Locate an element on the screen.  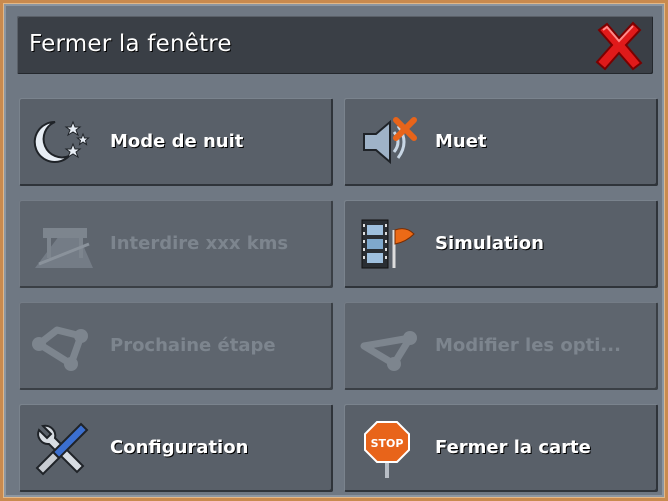
avoid-distance-button: Interdire xxx kms is located at coordinates (176, 244).